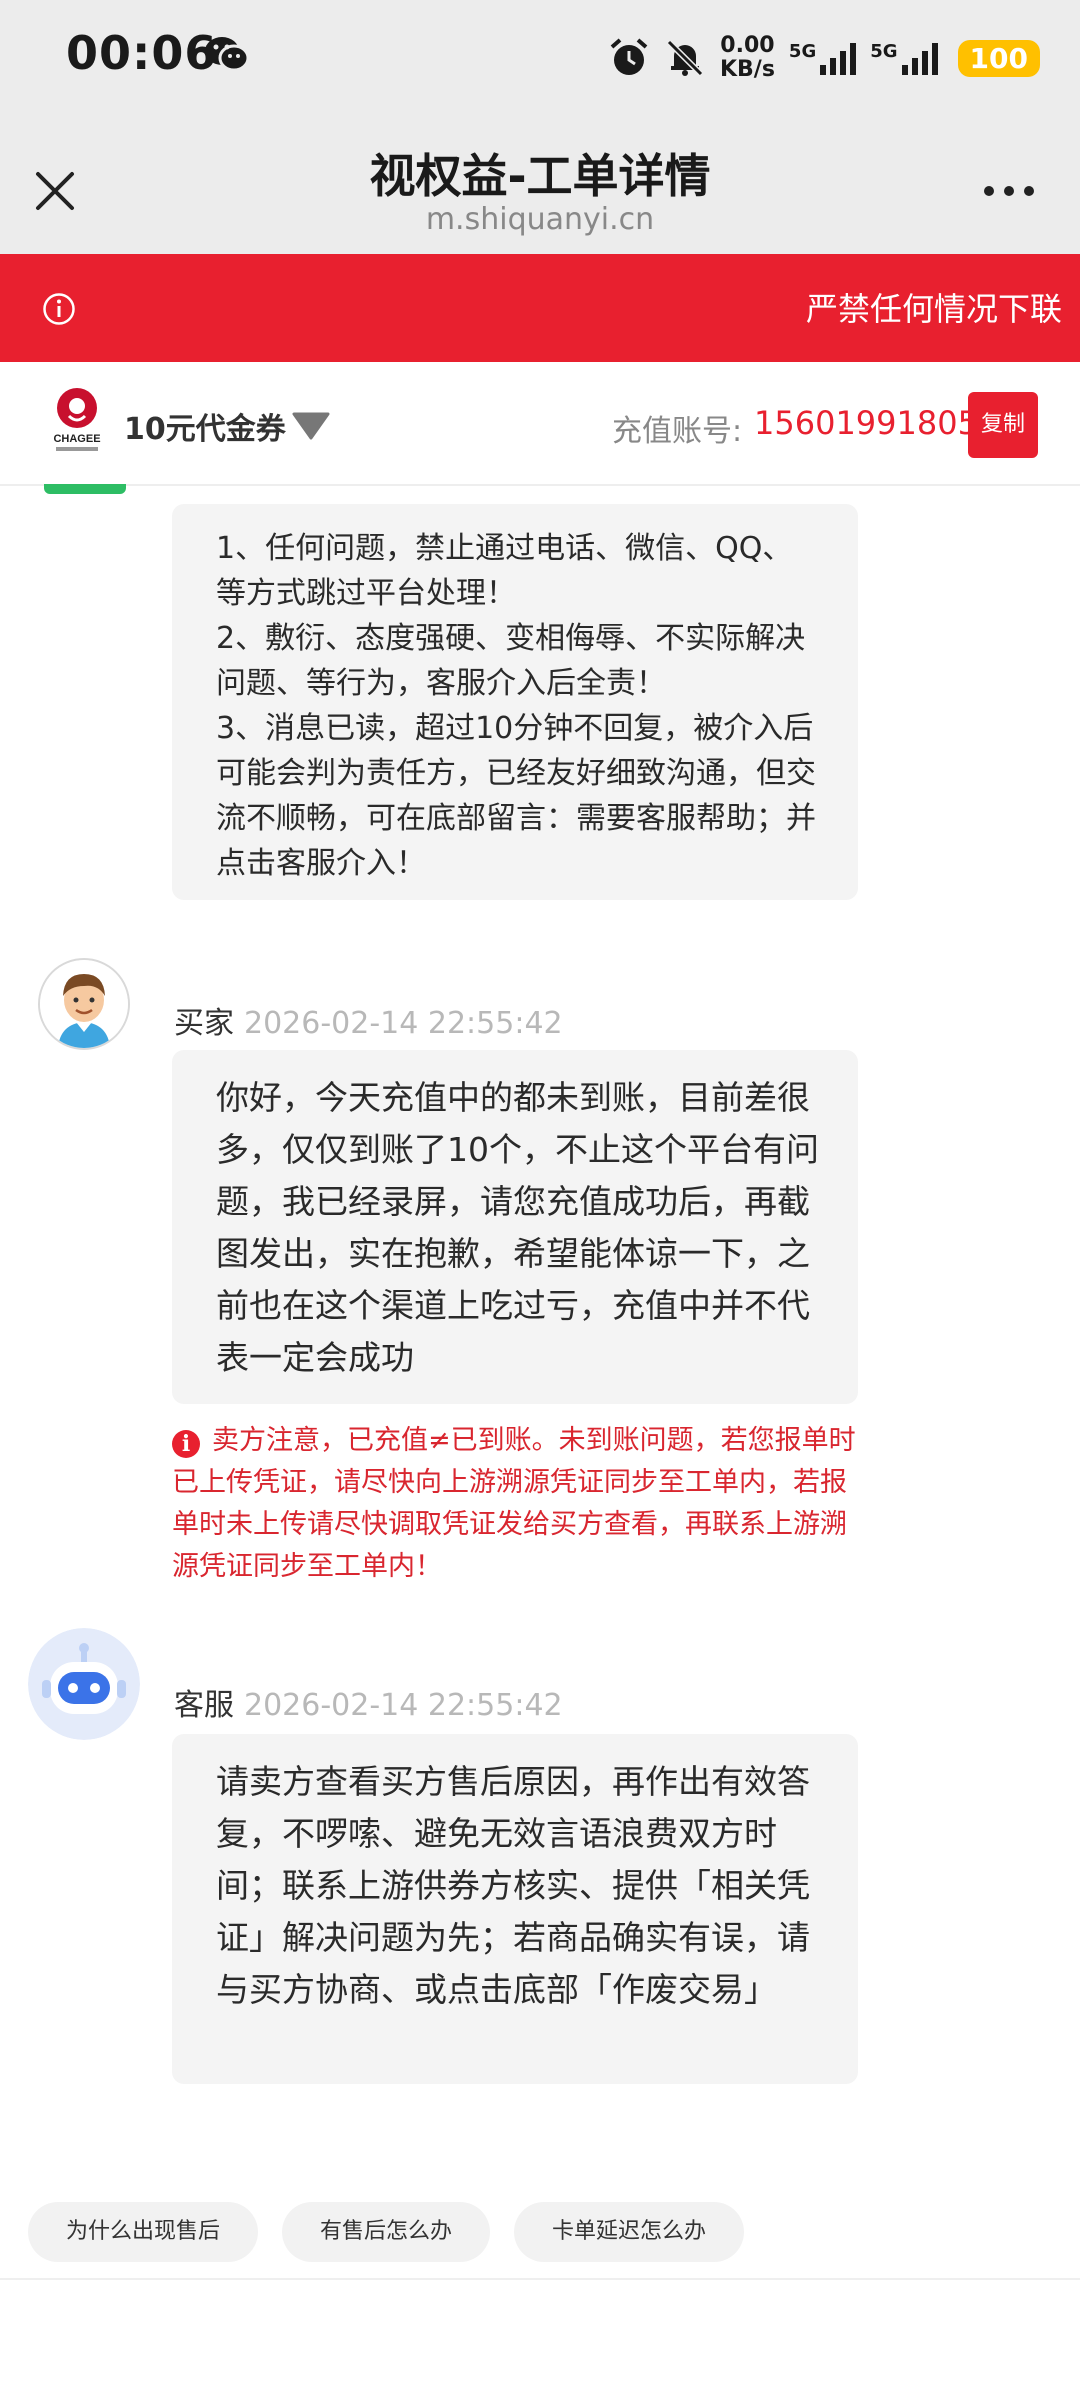  Describe the element at coordinates (204, 1705) in the screenshot. I see `sender-name: 客服` at that location.